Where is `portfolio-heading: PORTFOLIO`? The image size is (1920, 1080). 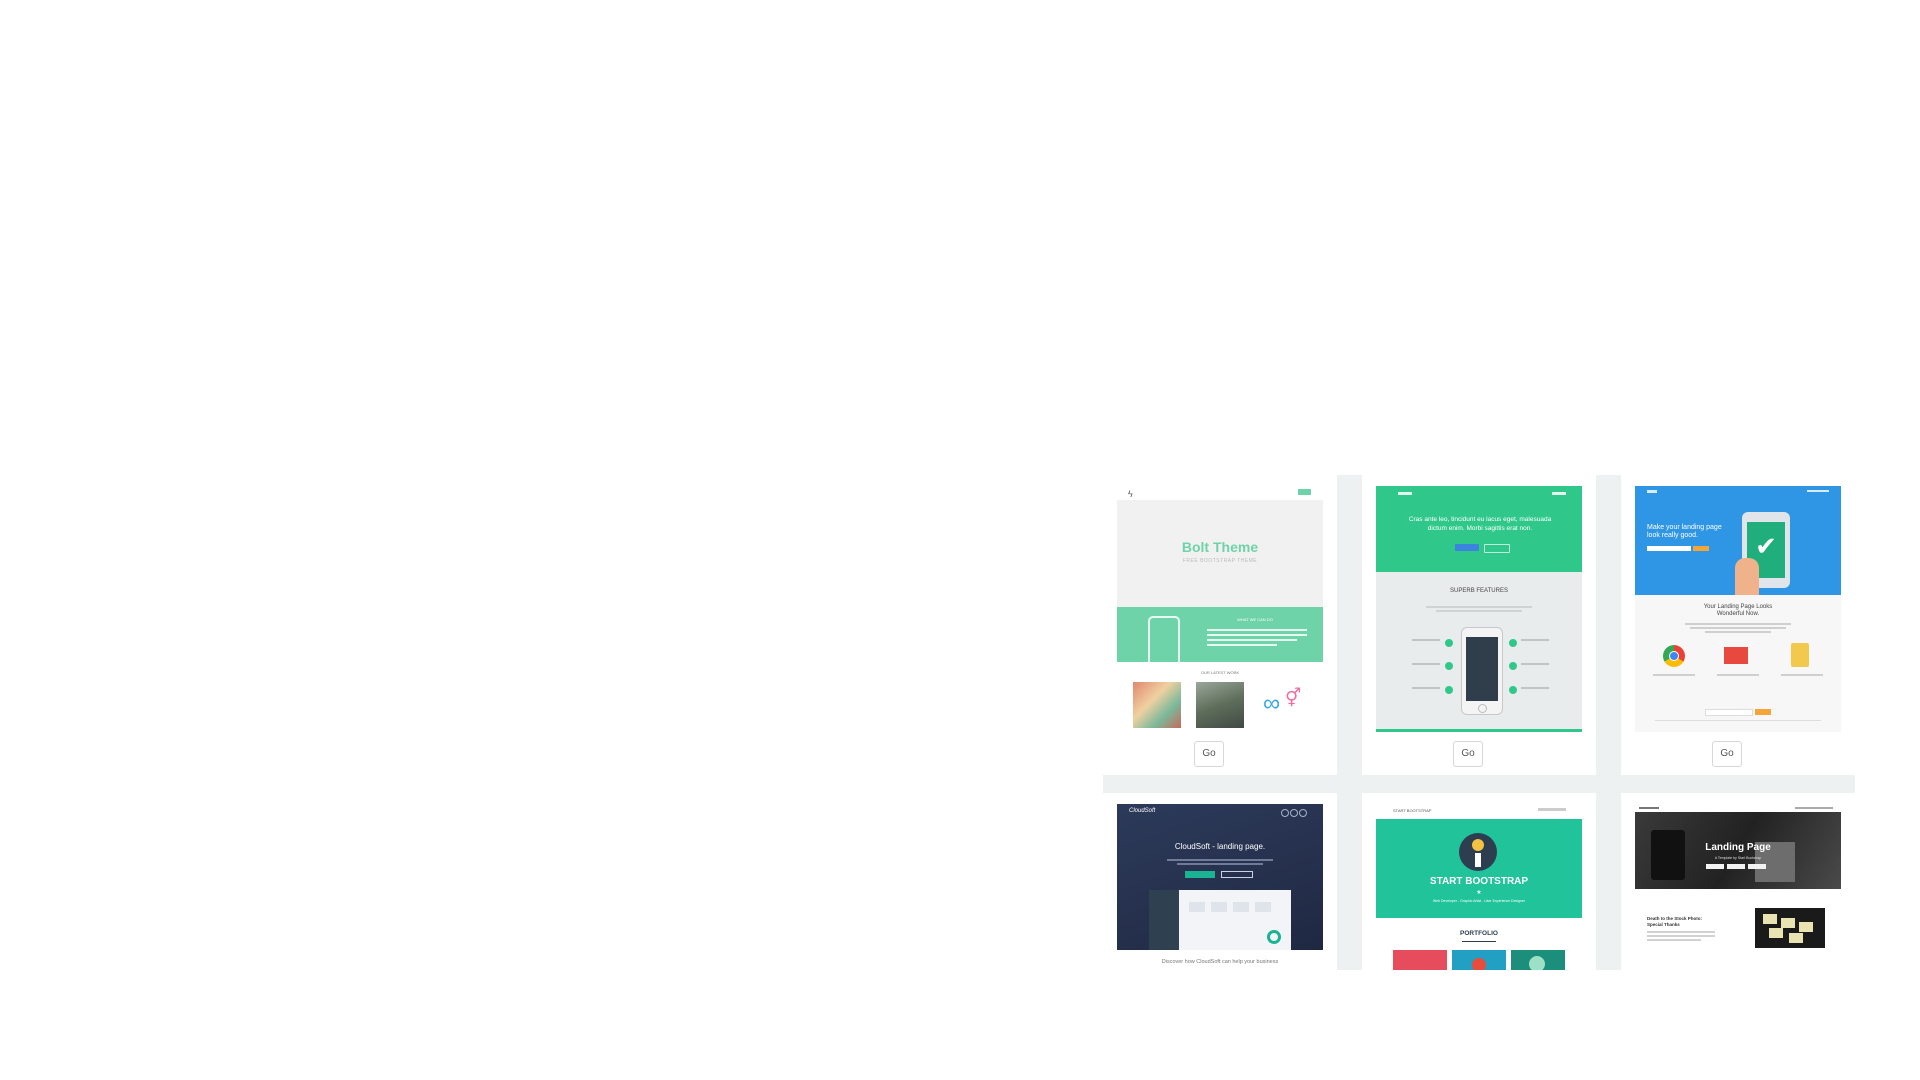
portfolio-heading: PORTFOLIO is located at coordinates (1479, 933).